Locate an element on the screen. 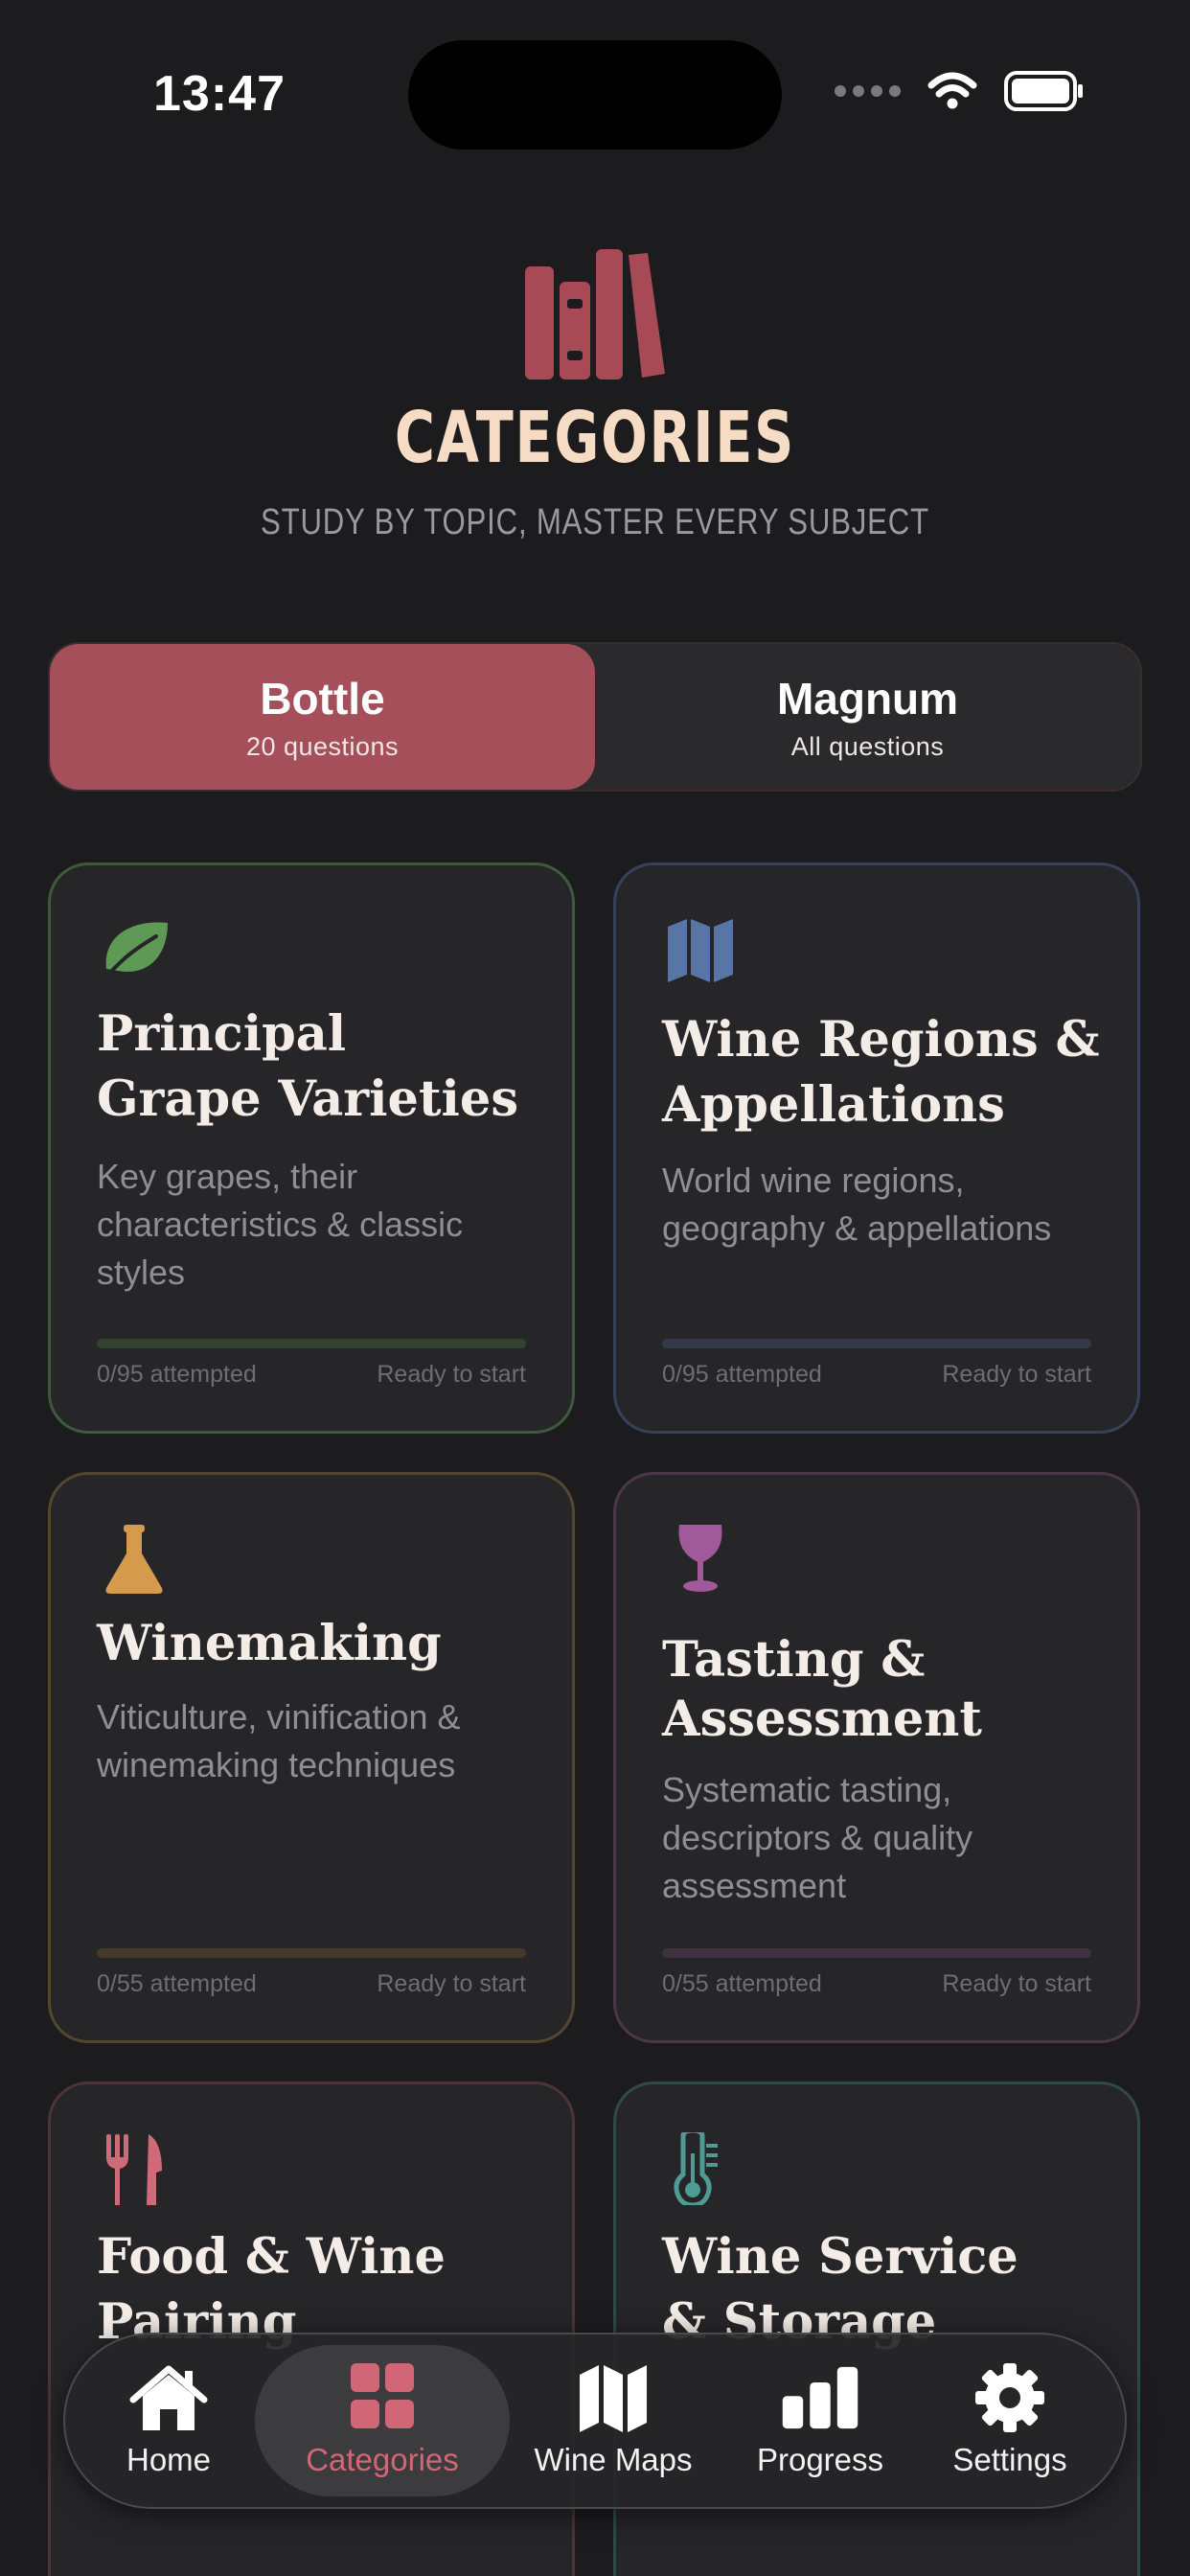 This screenshot has width=1190, height=2576. tab-label: Progress is located at coordinates (820, 2459).